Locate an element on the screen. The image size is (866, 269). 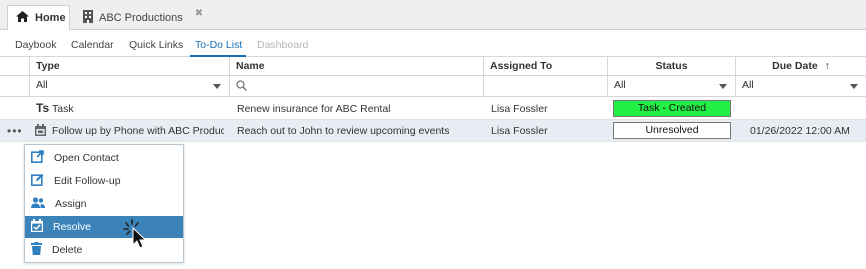
status-column-header: Status is located at coordinates (672, 66).